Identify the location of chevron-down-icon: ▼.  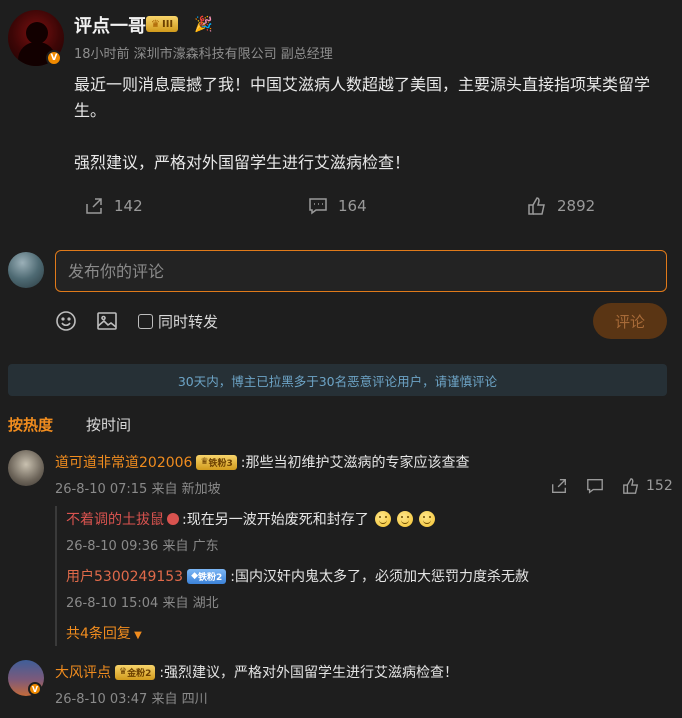
(136, 635).